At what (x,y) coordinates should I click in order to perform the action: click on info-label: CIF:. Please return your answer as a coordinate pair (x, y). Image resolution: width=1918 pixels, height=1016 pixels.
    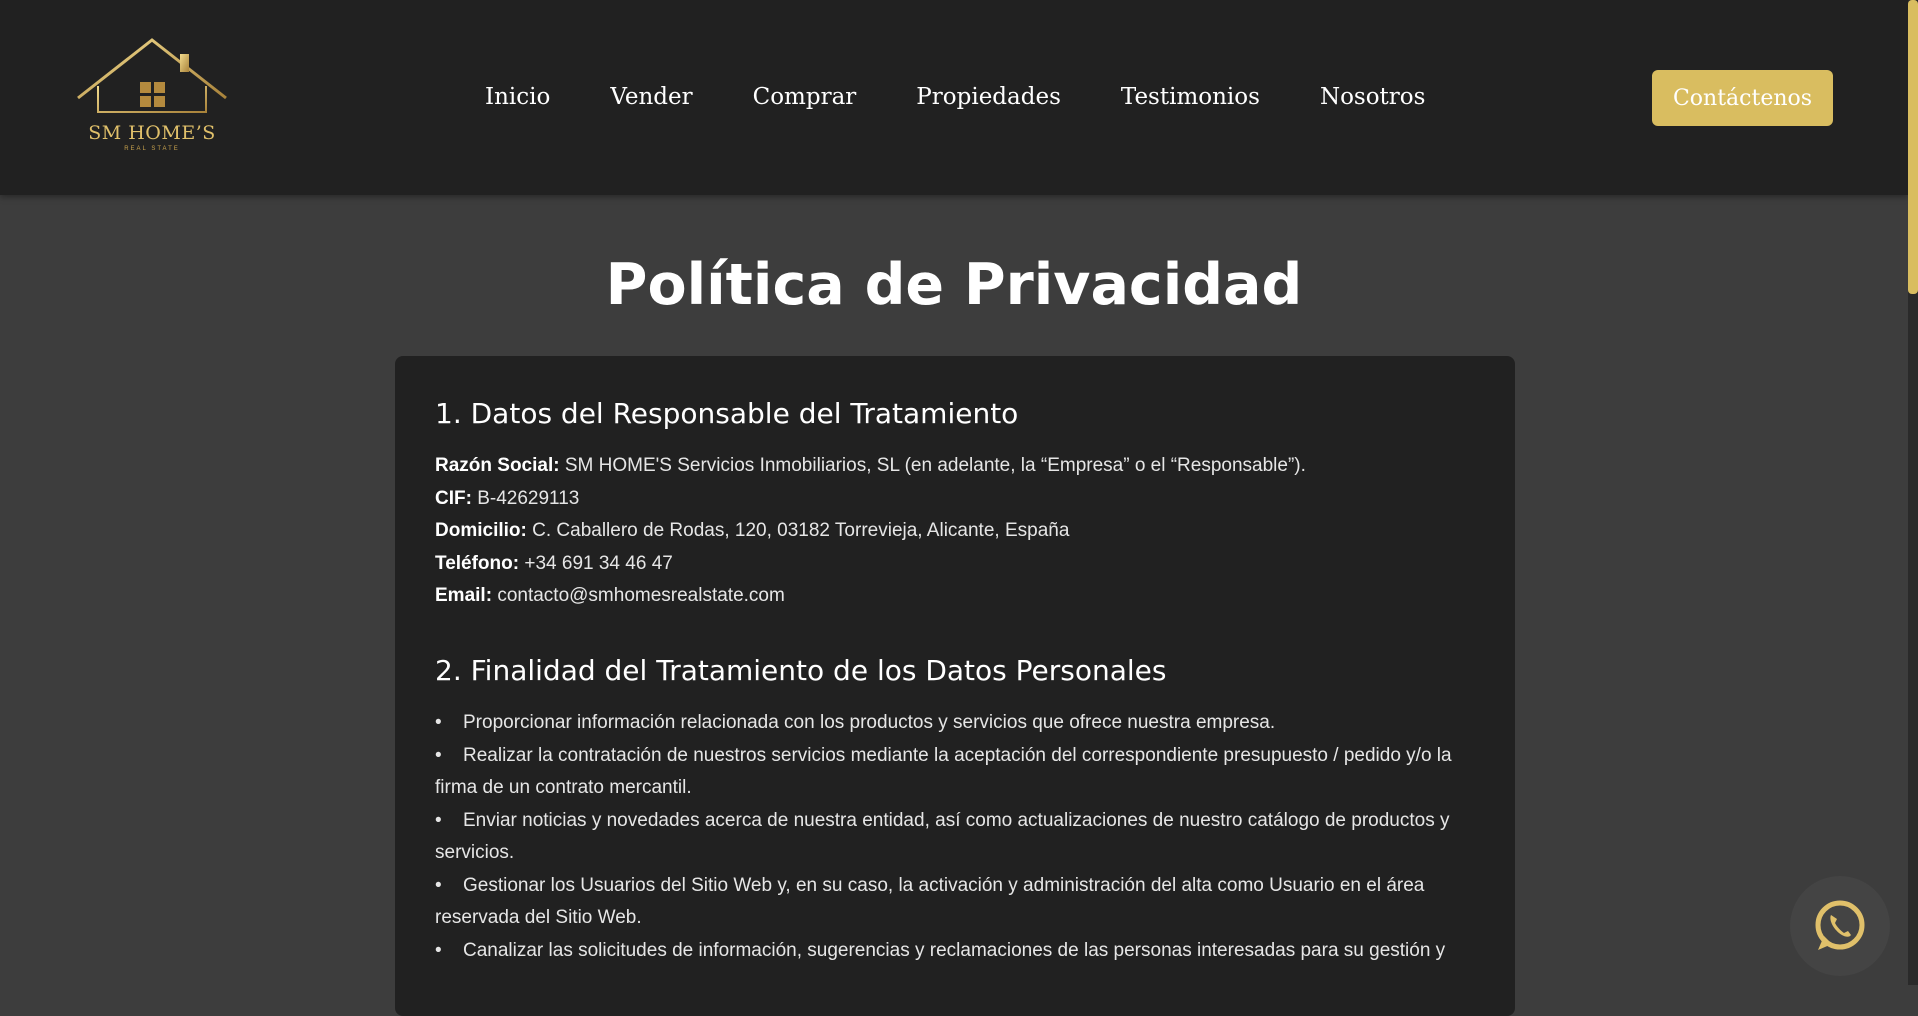
    Looking at the image, I should click on (453, 498).